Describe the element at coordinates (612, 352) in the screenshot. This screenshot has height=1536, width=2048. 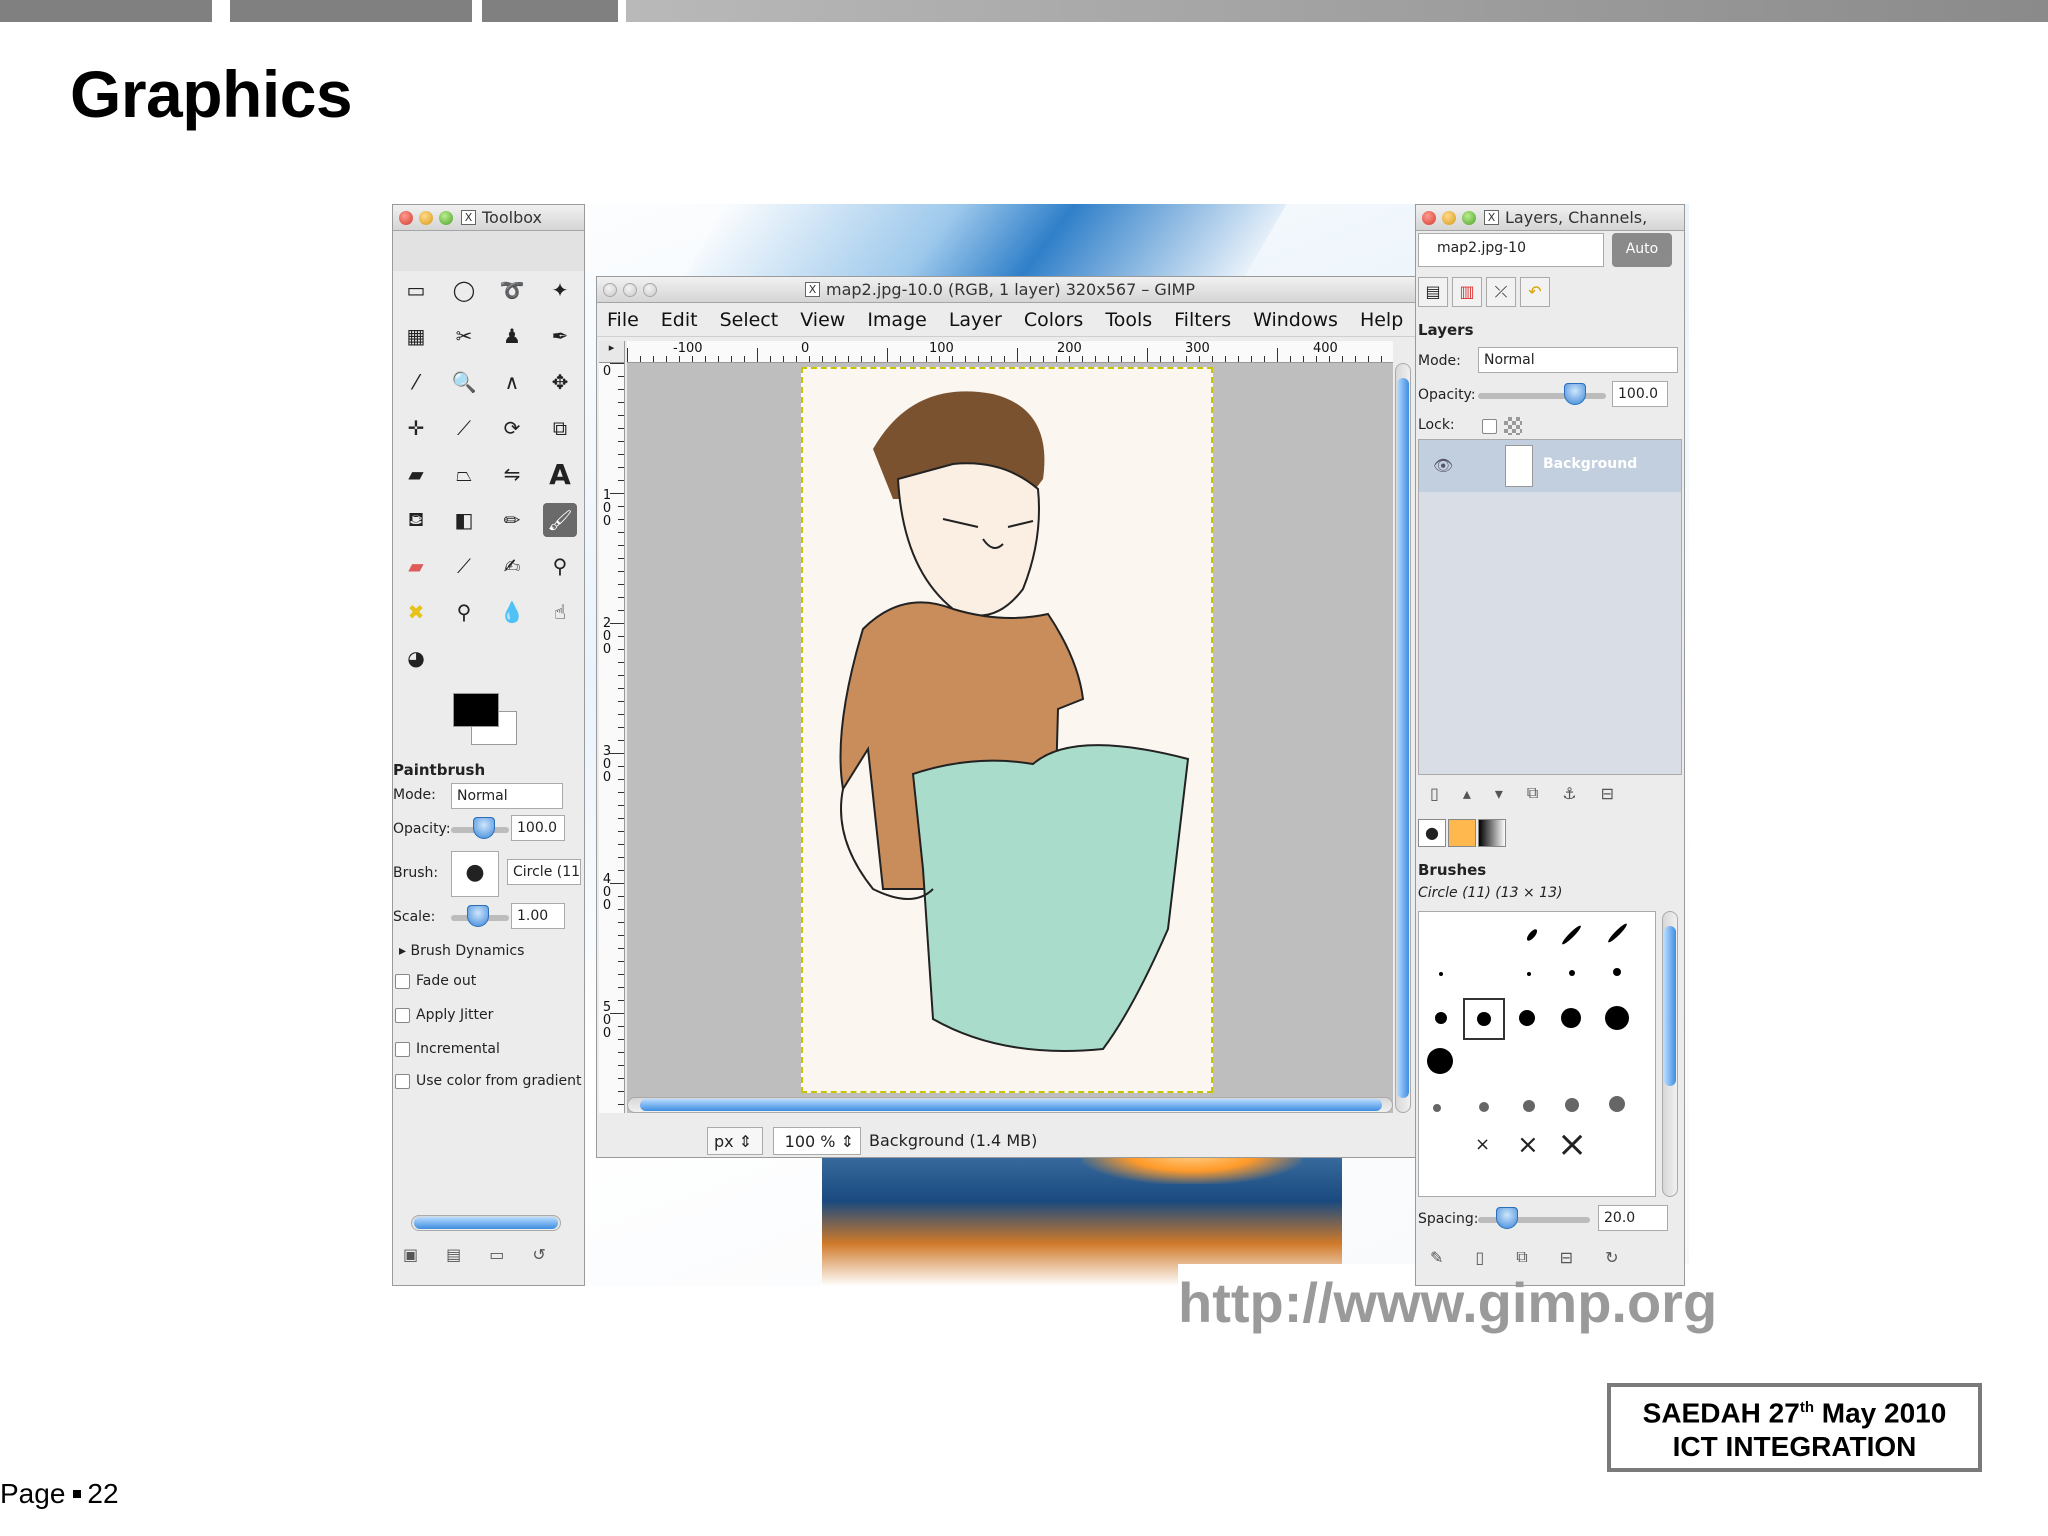
I see `ruler-corner-menu: ▸` at that location.